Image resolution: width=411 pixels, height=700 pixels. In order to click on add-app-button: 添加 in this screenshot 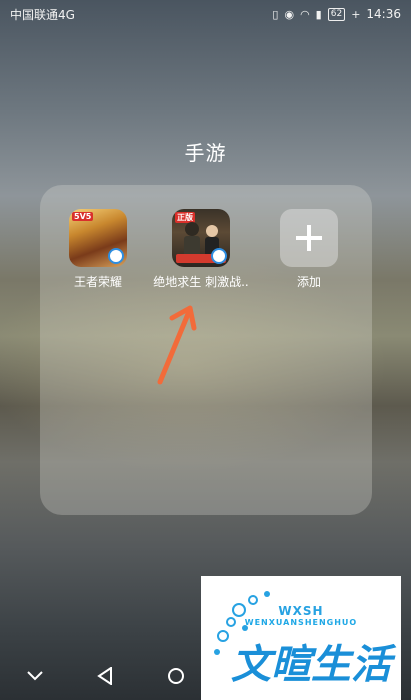, I will do `click(309, 249)`.